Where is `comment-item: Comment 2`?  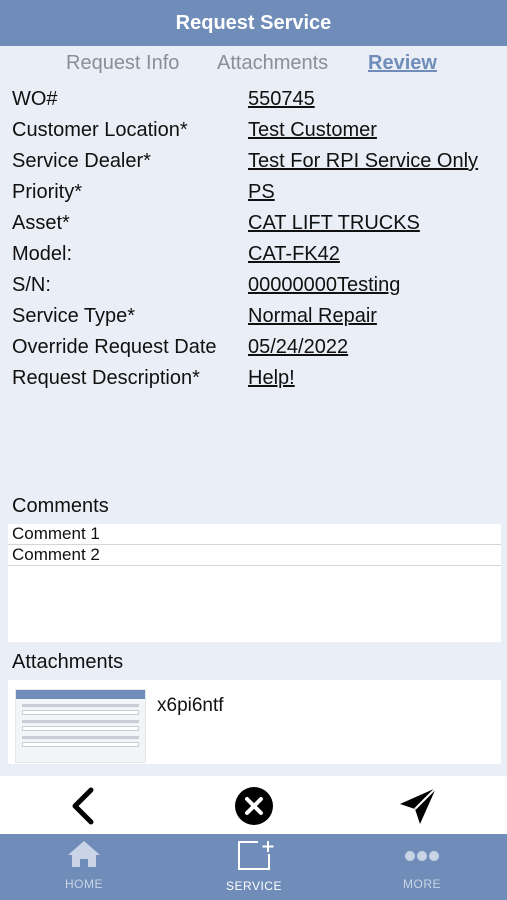 comment-item: Comment 2 is located at coordinates (254, 555).